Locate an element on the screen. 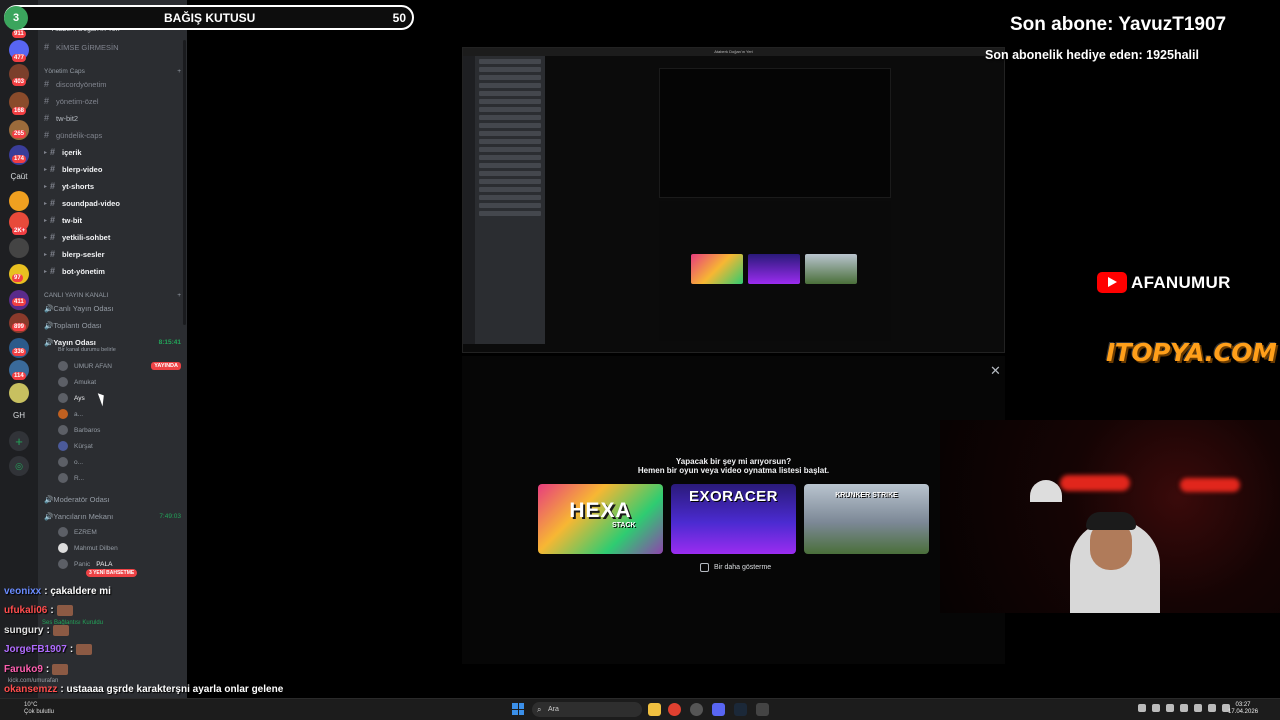 The height and width of the screenshot is (720, 1280). category-label: CANLI YAYIN KANALI is located at coordinates (76, 295).